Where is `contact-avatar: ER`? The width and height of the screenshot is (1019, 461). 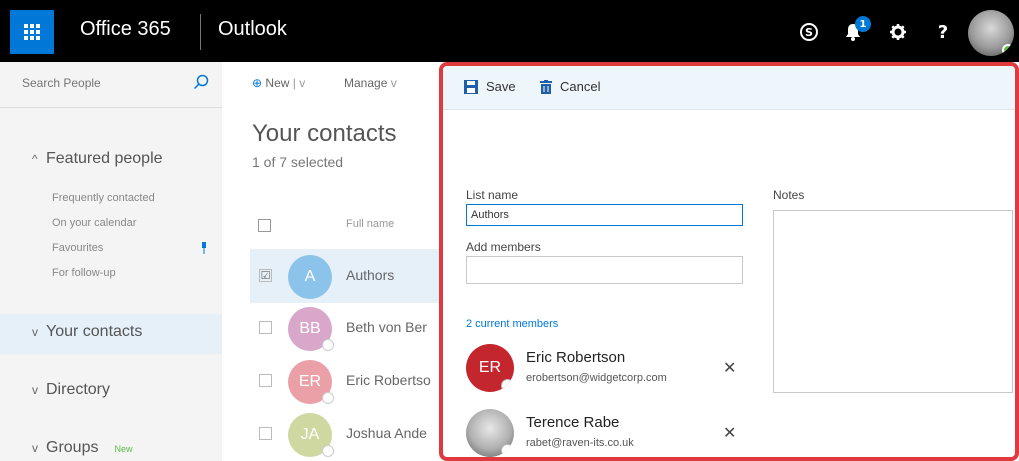 contact-avatar: ER is located at coordinates (311, 382).